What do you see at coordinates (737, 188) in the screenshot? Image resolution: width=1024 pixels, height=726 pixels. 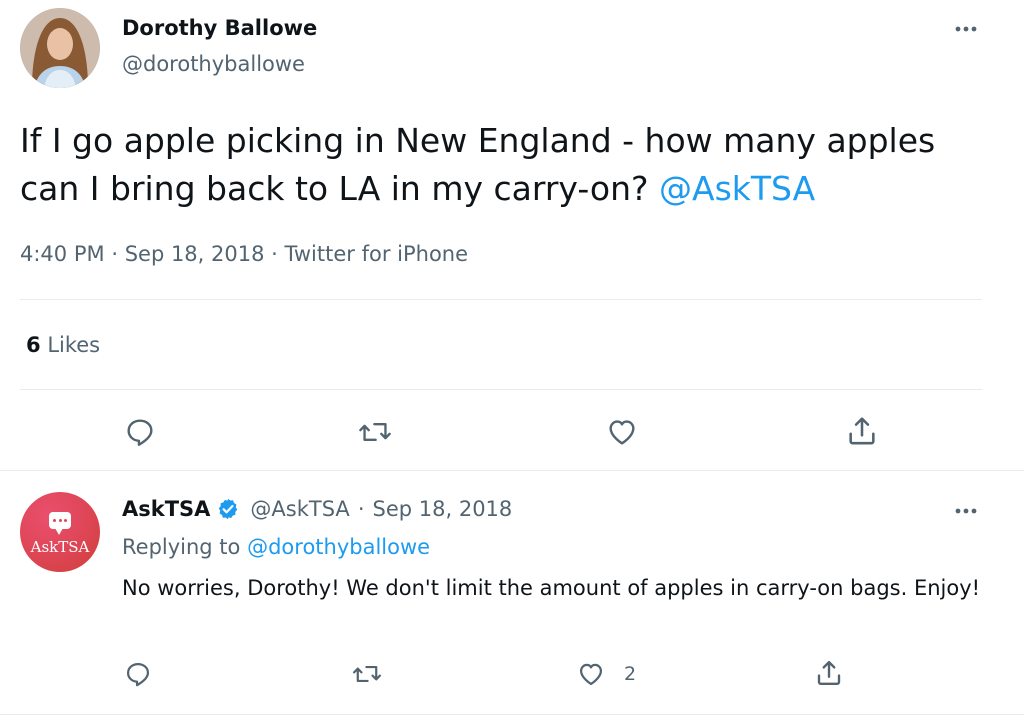 I see `mention-link: @AskTSA` at bounding box center [737, 188].